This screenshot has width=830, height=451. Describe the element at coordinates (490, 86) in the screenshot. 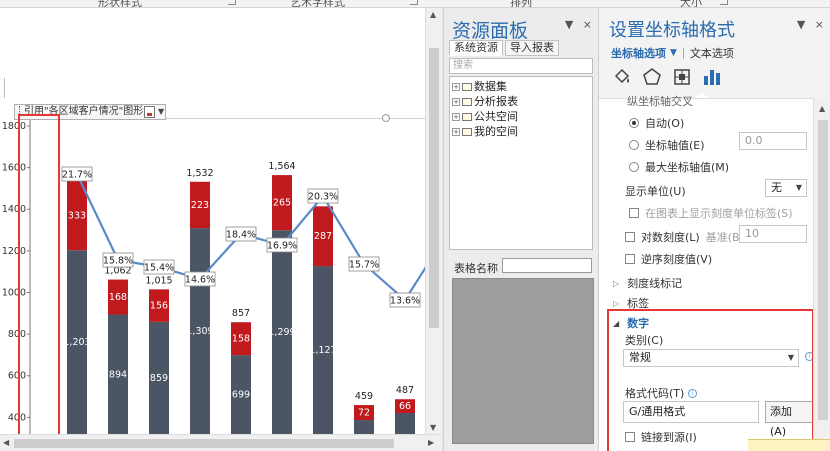

I see `tree-item-label: 数据集` at that location.